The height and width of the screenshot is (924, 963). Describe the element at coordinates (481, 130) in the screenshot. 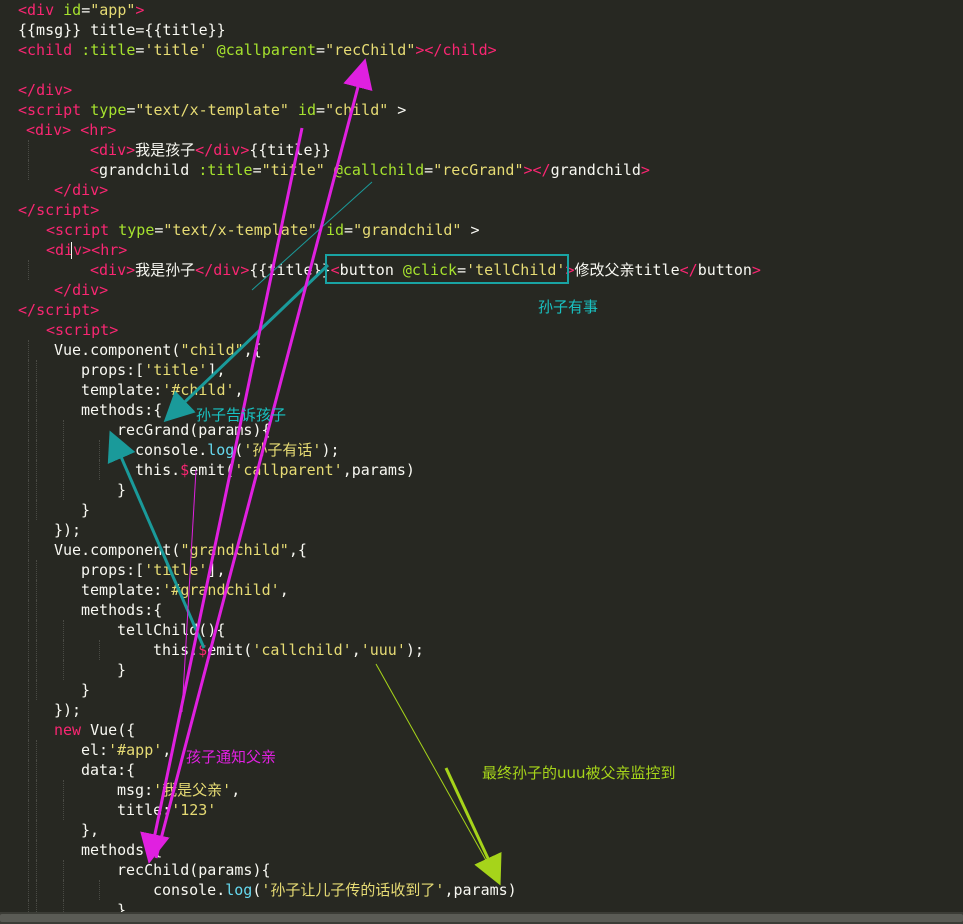

I see `code-line: <div> <hr>` at that location.